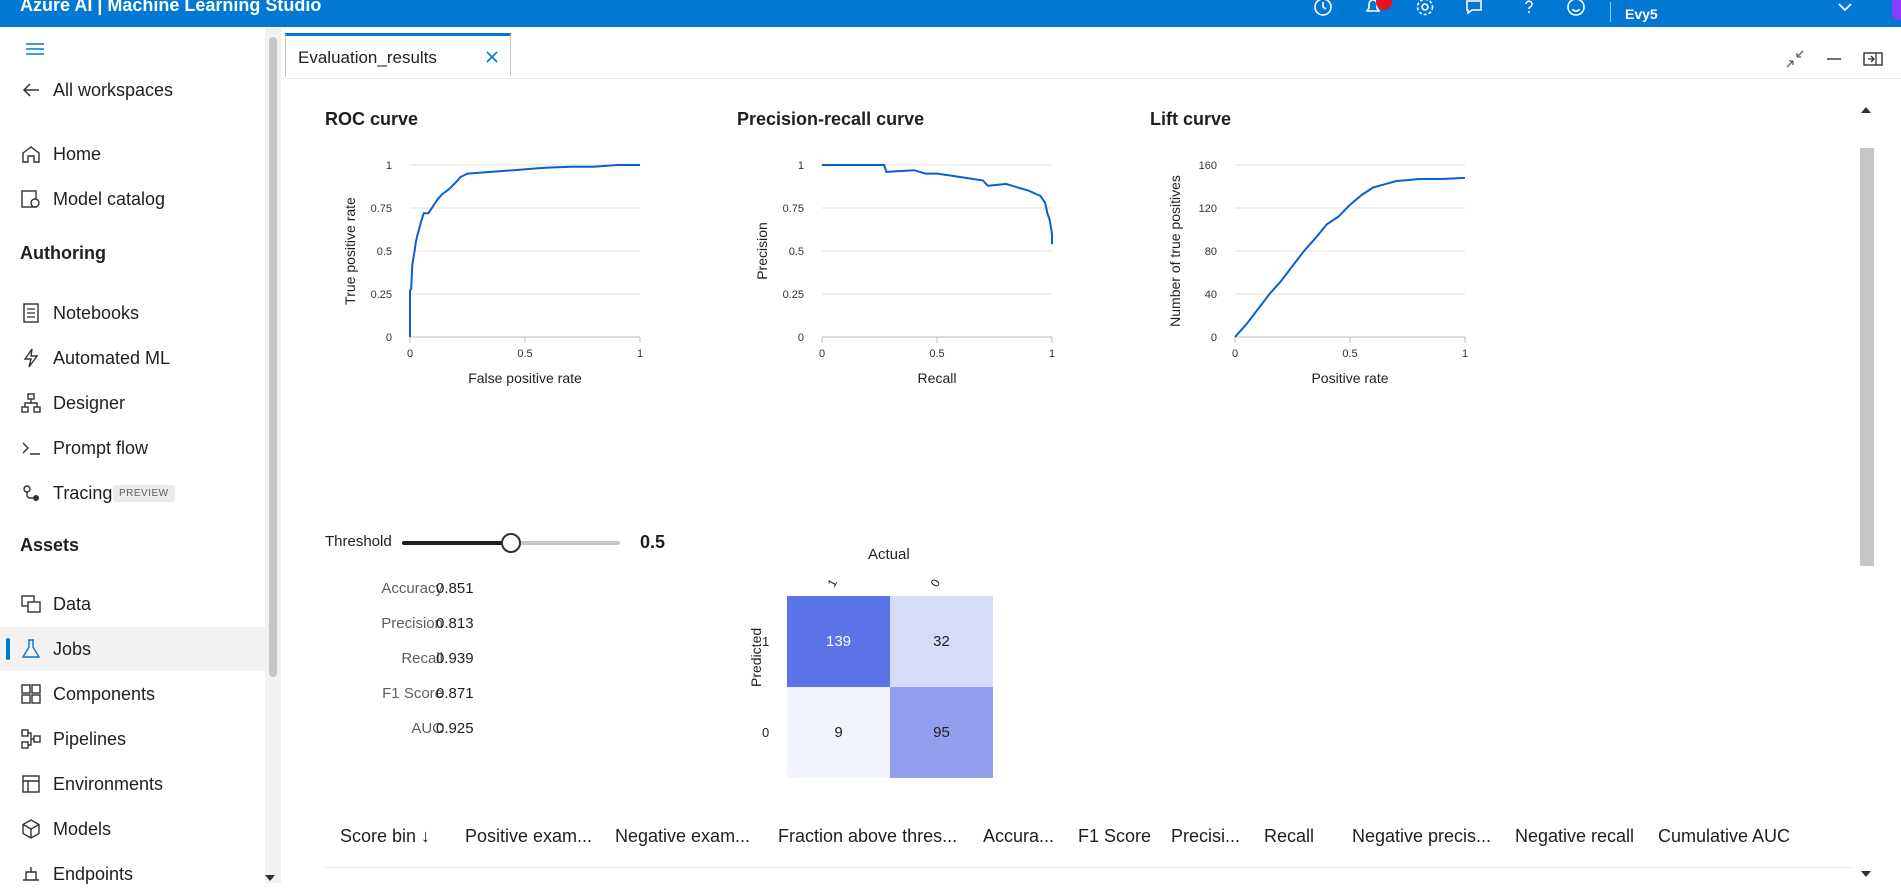 The height and width of the screenshot is (896, 1901). What do you see at coordinates (1384, 5) in the screenshot?
I see `notification-badge` at bounding box center [1384, 5].